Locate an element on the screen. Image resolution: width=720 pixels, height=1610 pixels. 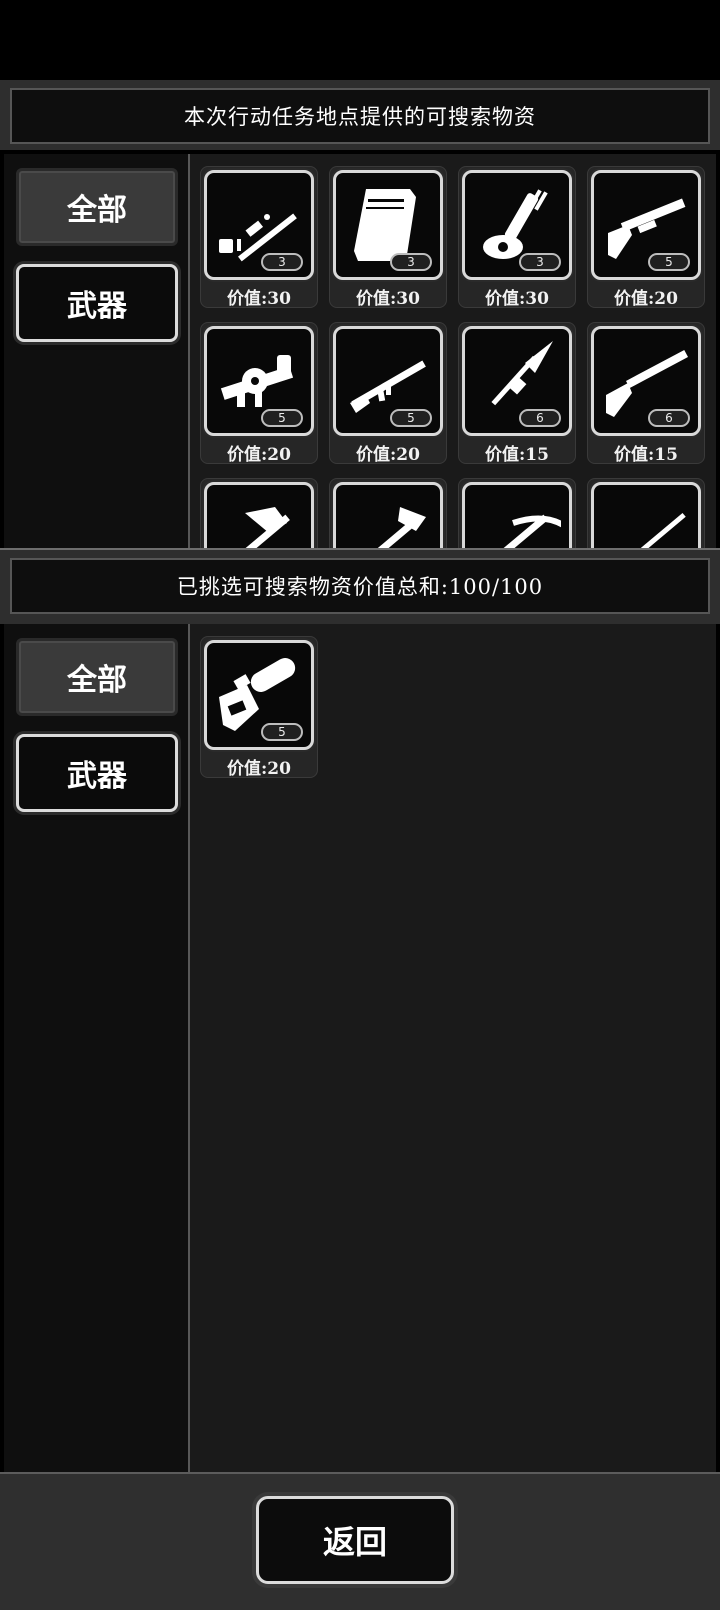
selected-header: 已挑选可搜索物资价值总和:100/100 is located at coordinates (360, 586).